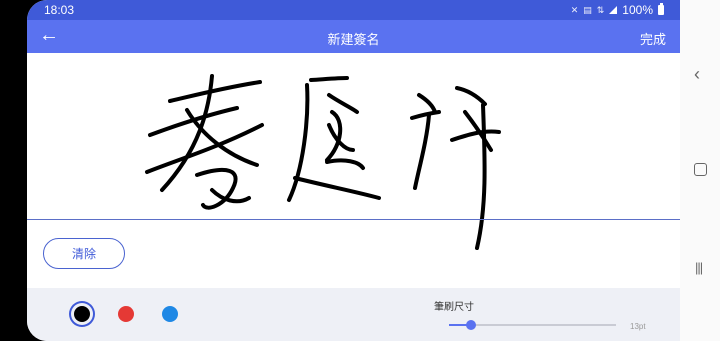  I want to click on color-swatch-black, so click(82, 314).